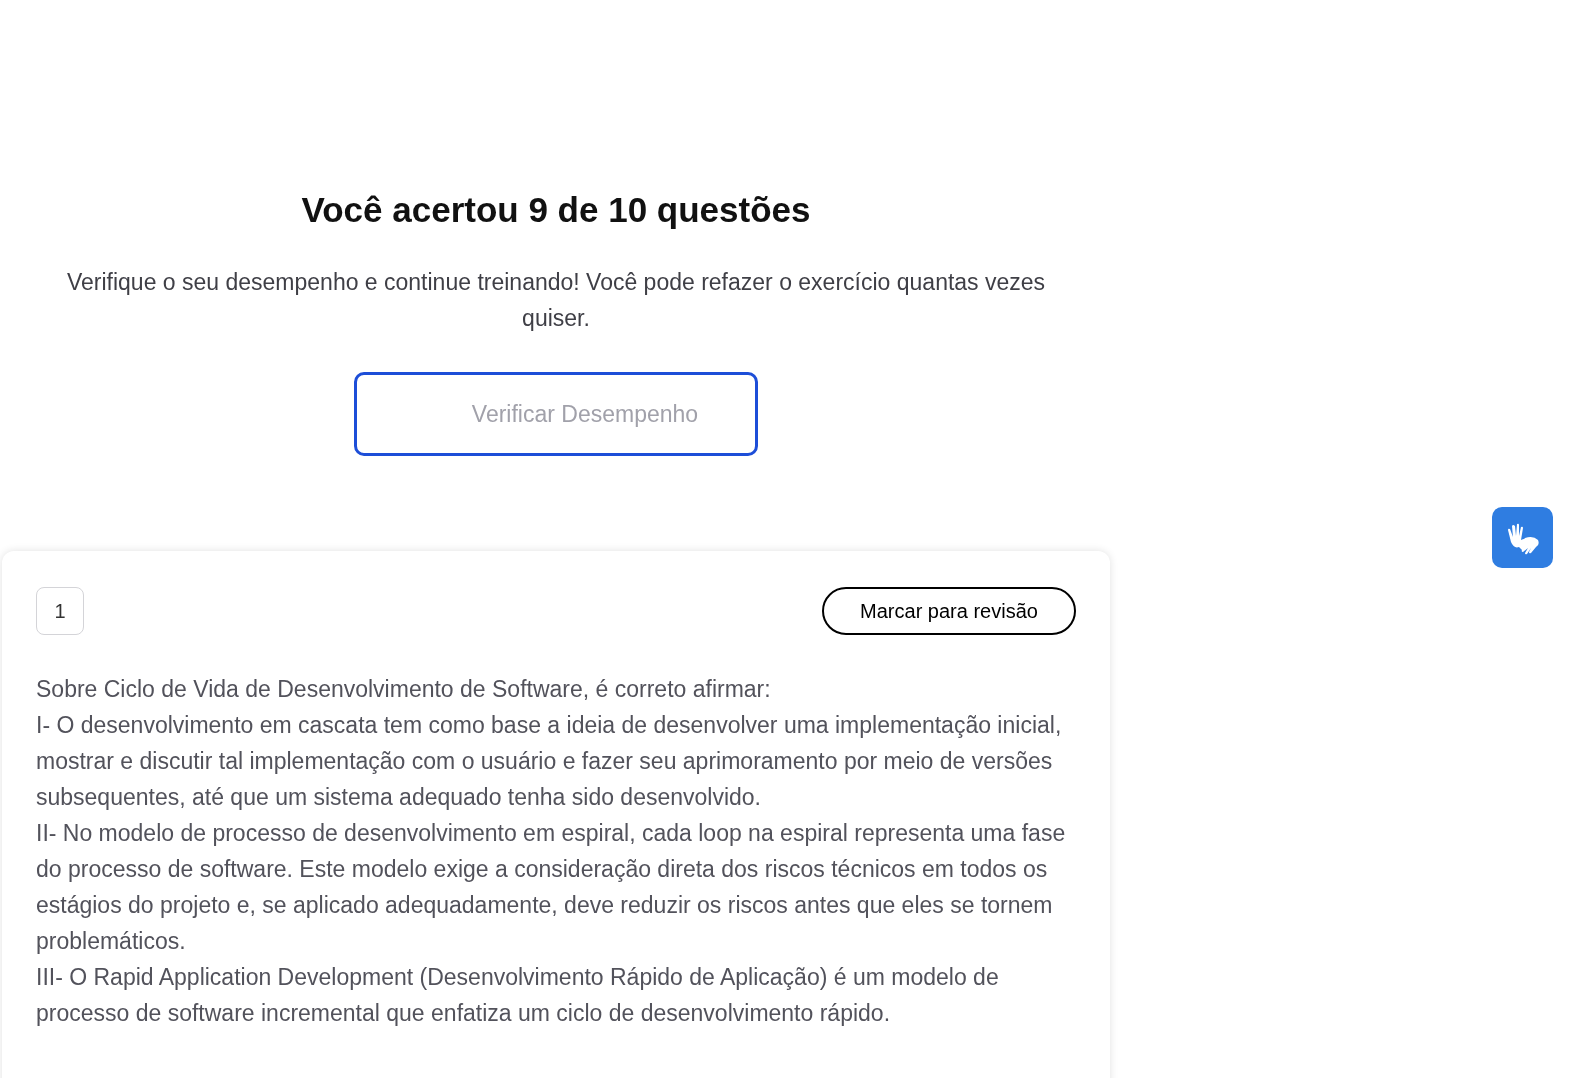  I want to click on question-text: III- O Rapid Application Development (Desenvolvimento Rápido de Aplicação) é um modelo de processo de software incremental que enfatiza um ciclo de desenvolvimento rápido., so click(518, 995).